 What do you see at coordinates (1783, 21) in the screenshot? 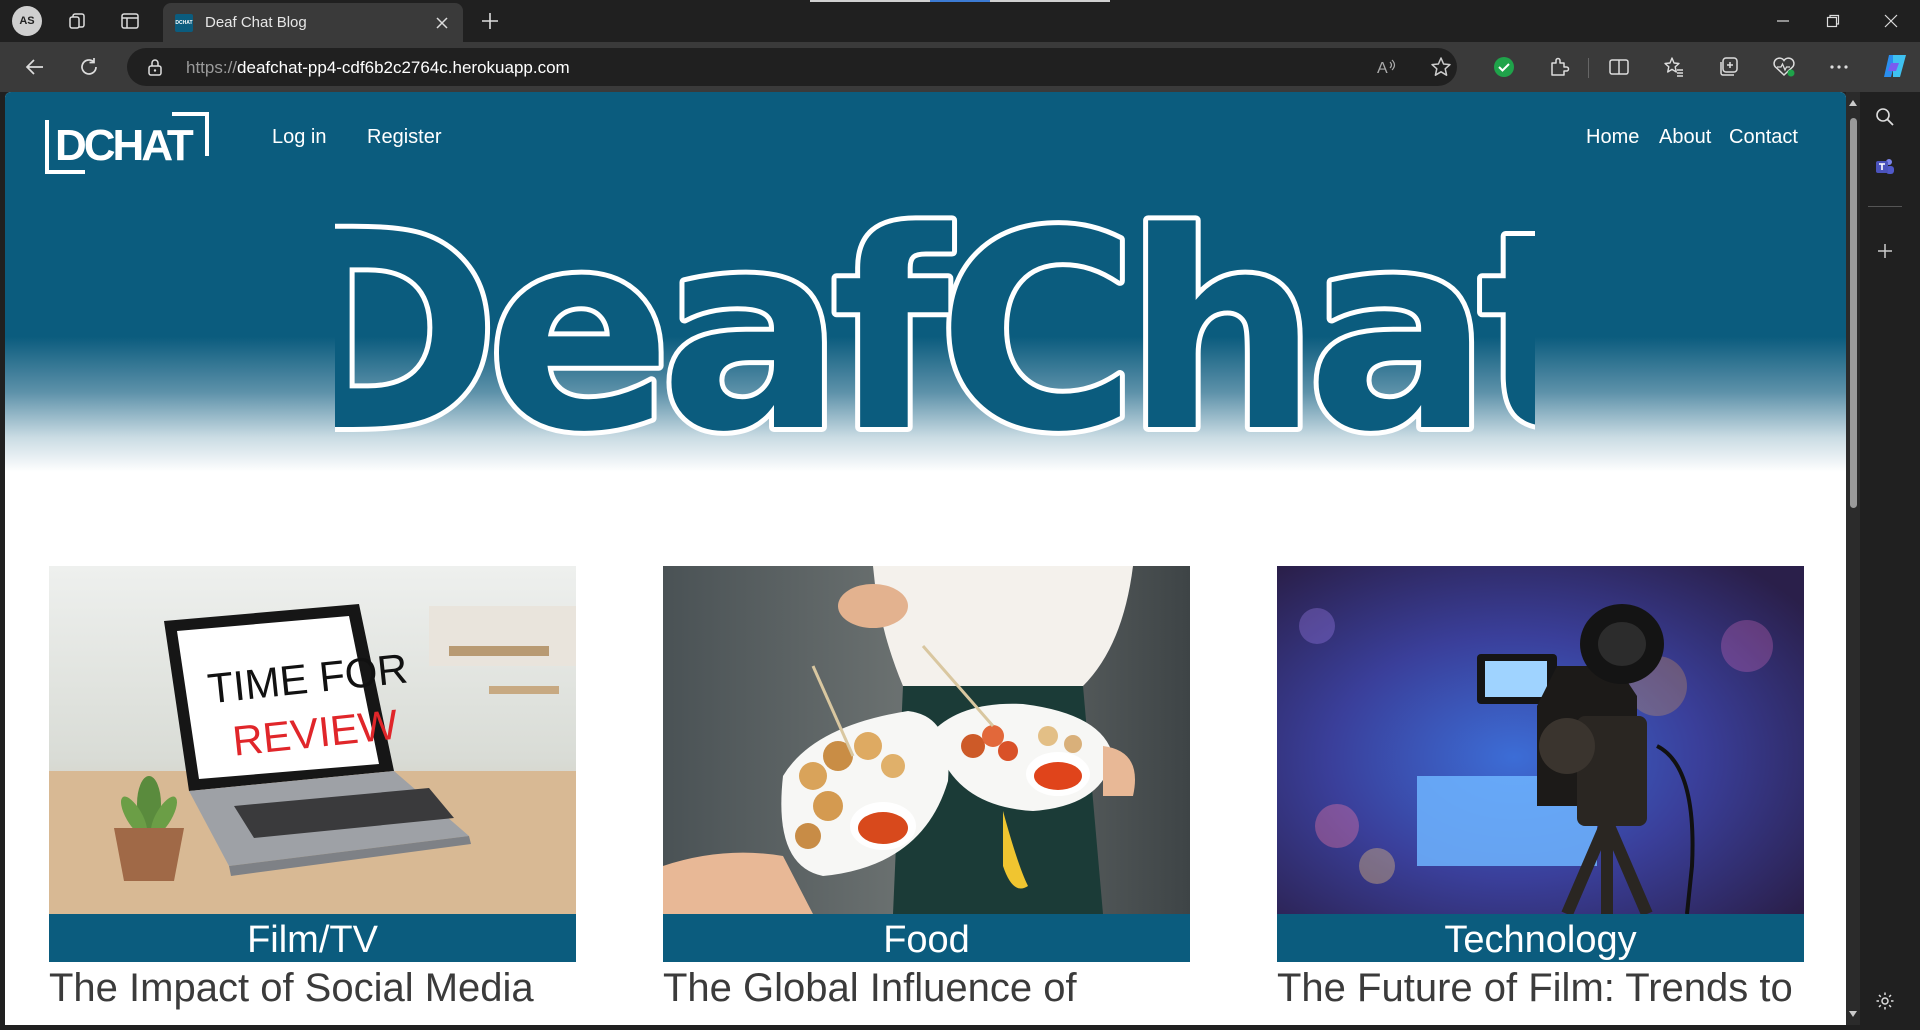
I see `minimize-icon` at bounding box center [1783, 21].